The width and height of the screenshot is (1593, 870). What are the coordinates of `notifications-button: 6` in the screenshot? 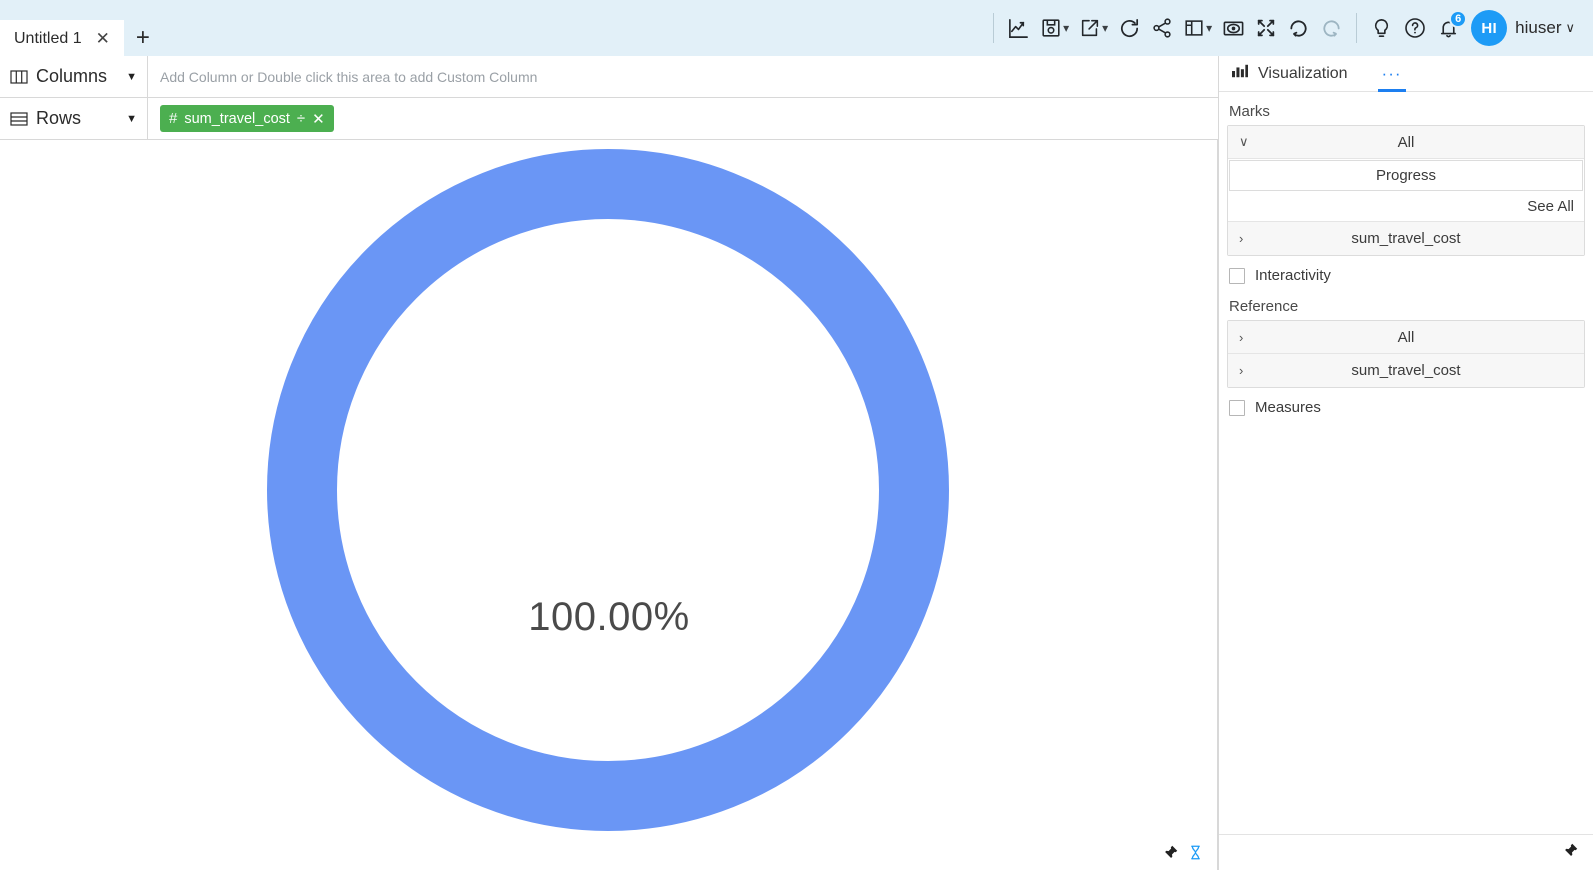 It's located at (1450, 28).